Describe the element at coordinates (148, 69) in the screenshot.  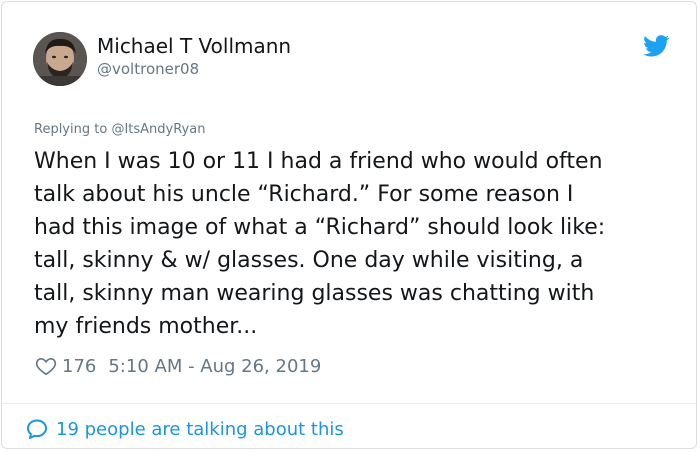
I see `author-handle: @voltroner08` at that location.